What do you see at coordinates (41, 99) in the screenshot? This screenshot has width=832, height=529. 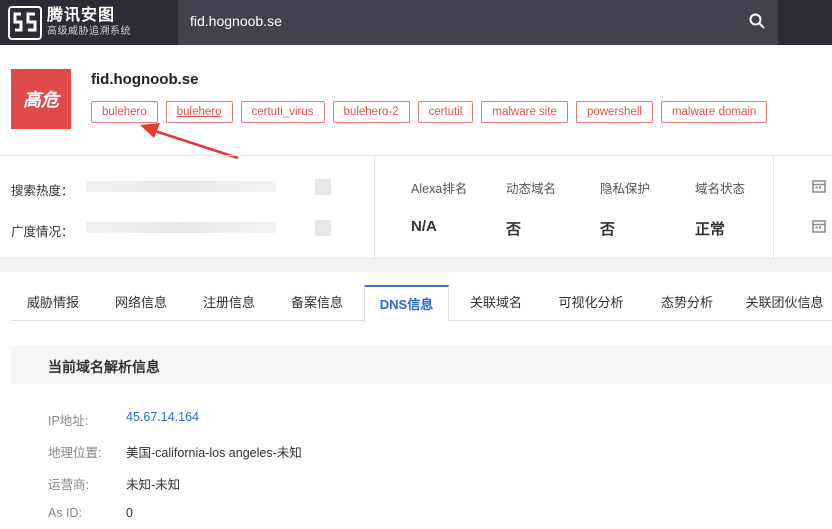 I see `risk-level-badge: 高危` at bounding box center [41, 99].